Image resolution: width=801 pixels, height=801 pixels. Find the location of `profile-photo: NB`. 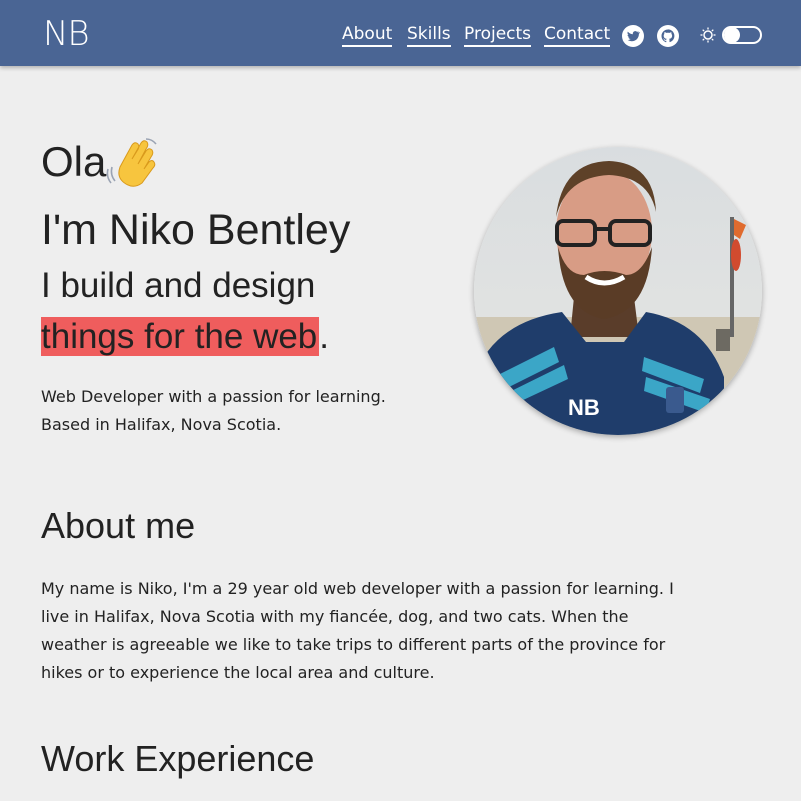

profile-photo: NB is located at coordinates (618, 291).